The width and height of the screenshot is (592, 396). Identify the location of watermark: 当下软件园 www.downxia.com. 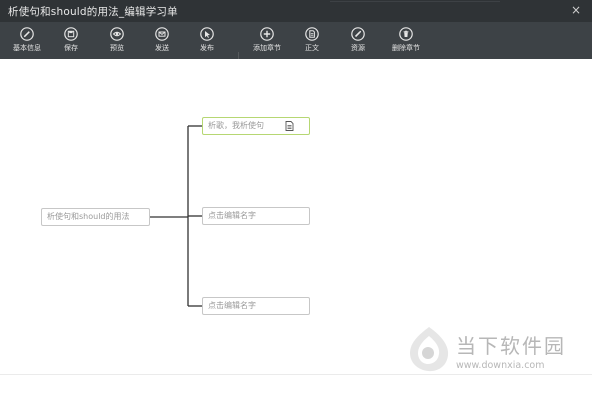
(494, 352).